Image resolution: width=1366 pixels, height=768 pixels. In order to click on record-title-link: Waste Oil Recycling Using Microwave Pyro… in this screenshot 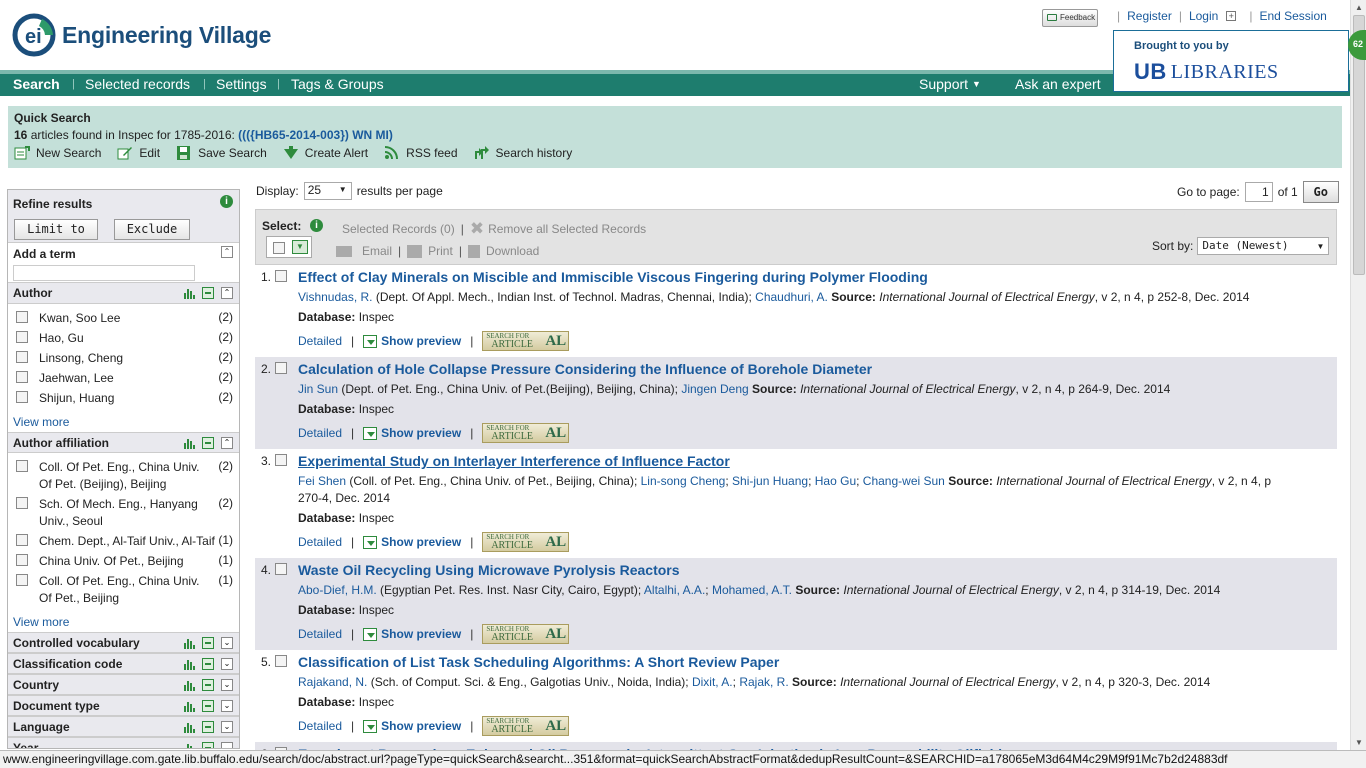, I will do `click(797, 570)`.